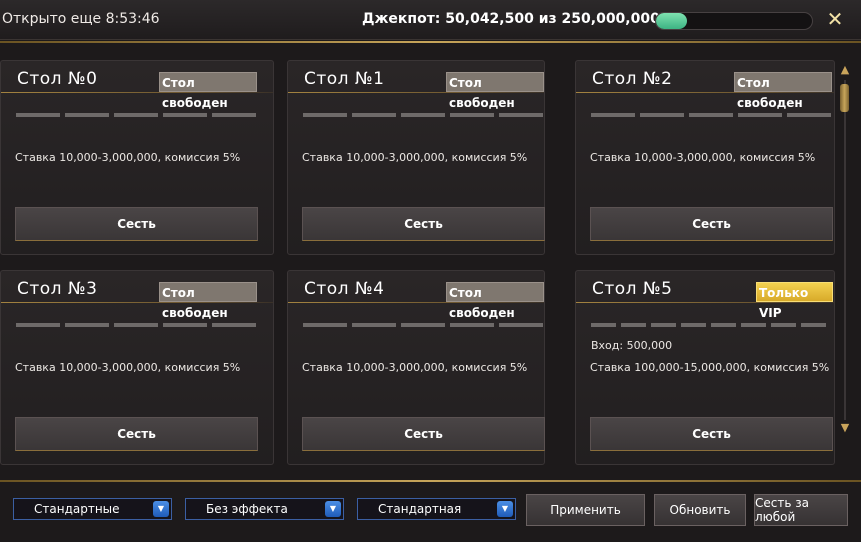 The width and height of the screenshot is (861, 542). I want to click on tables-scrollbar: ▲ ▼, so click(845, 250).